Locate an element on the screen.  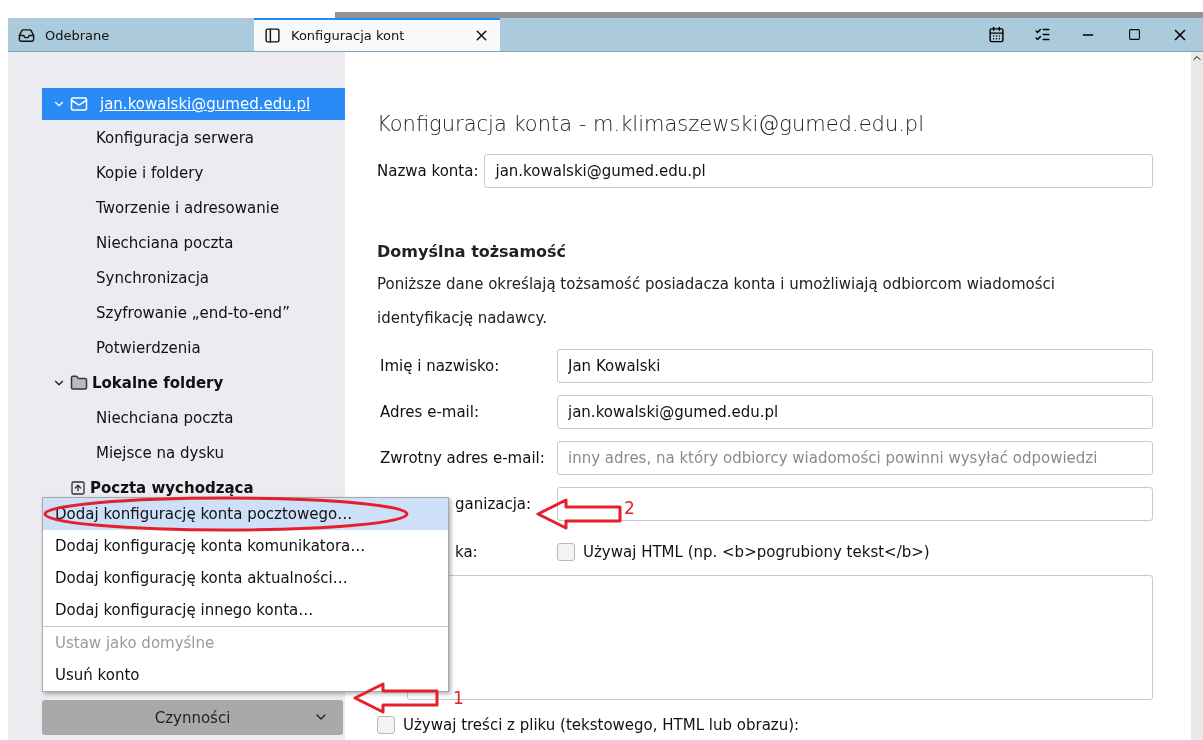
field-label: ganizacja: is located at coordinates (493, 504).